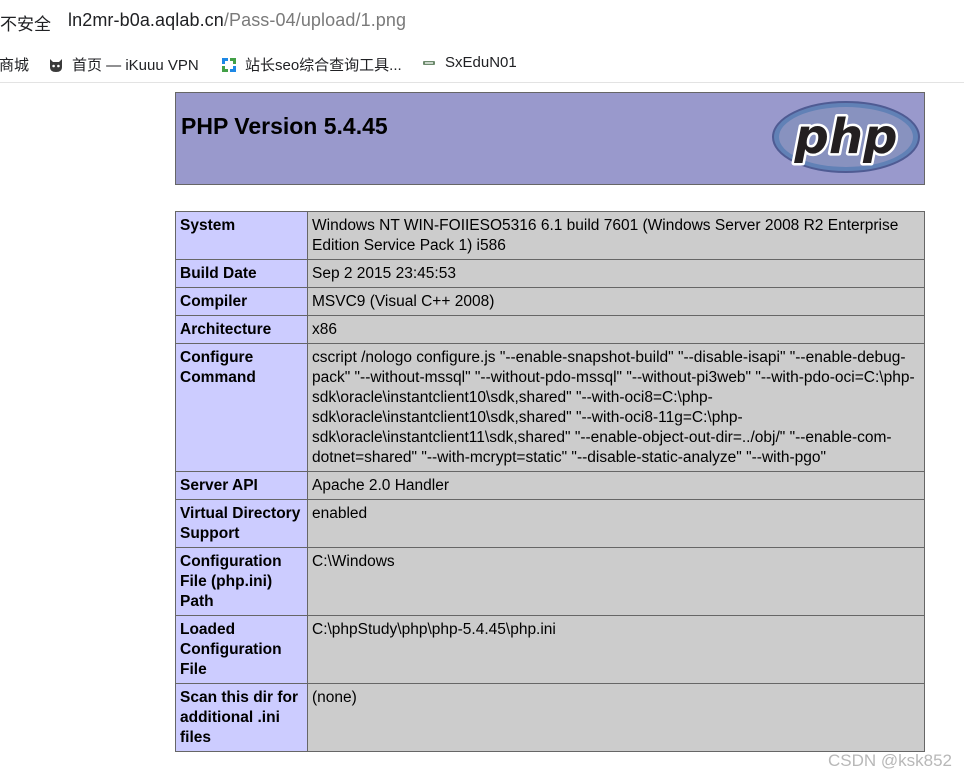  I want to click on row-key: Architecture, so click(241, 329).